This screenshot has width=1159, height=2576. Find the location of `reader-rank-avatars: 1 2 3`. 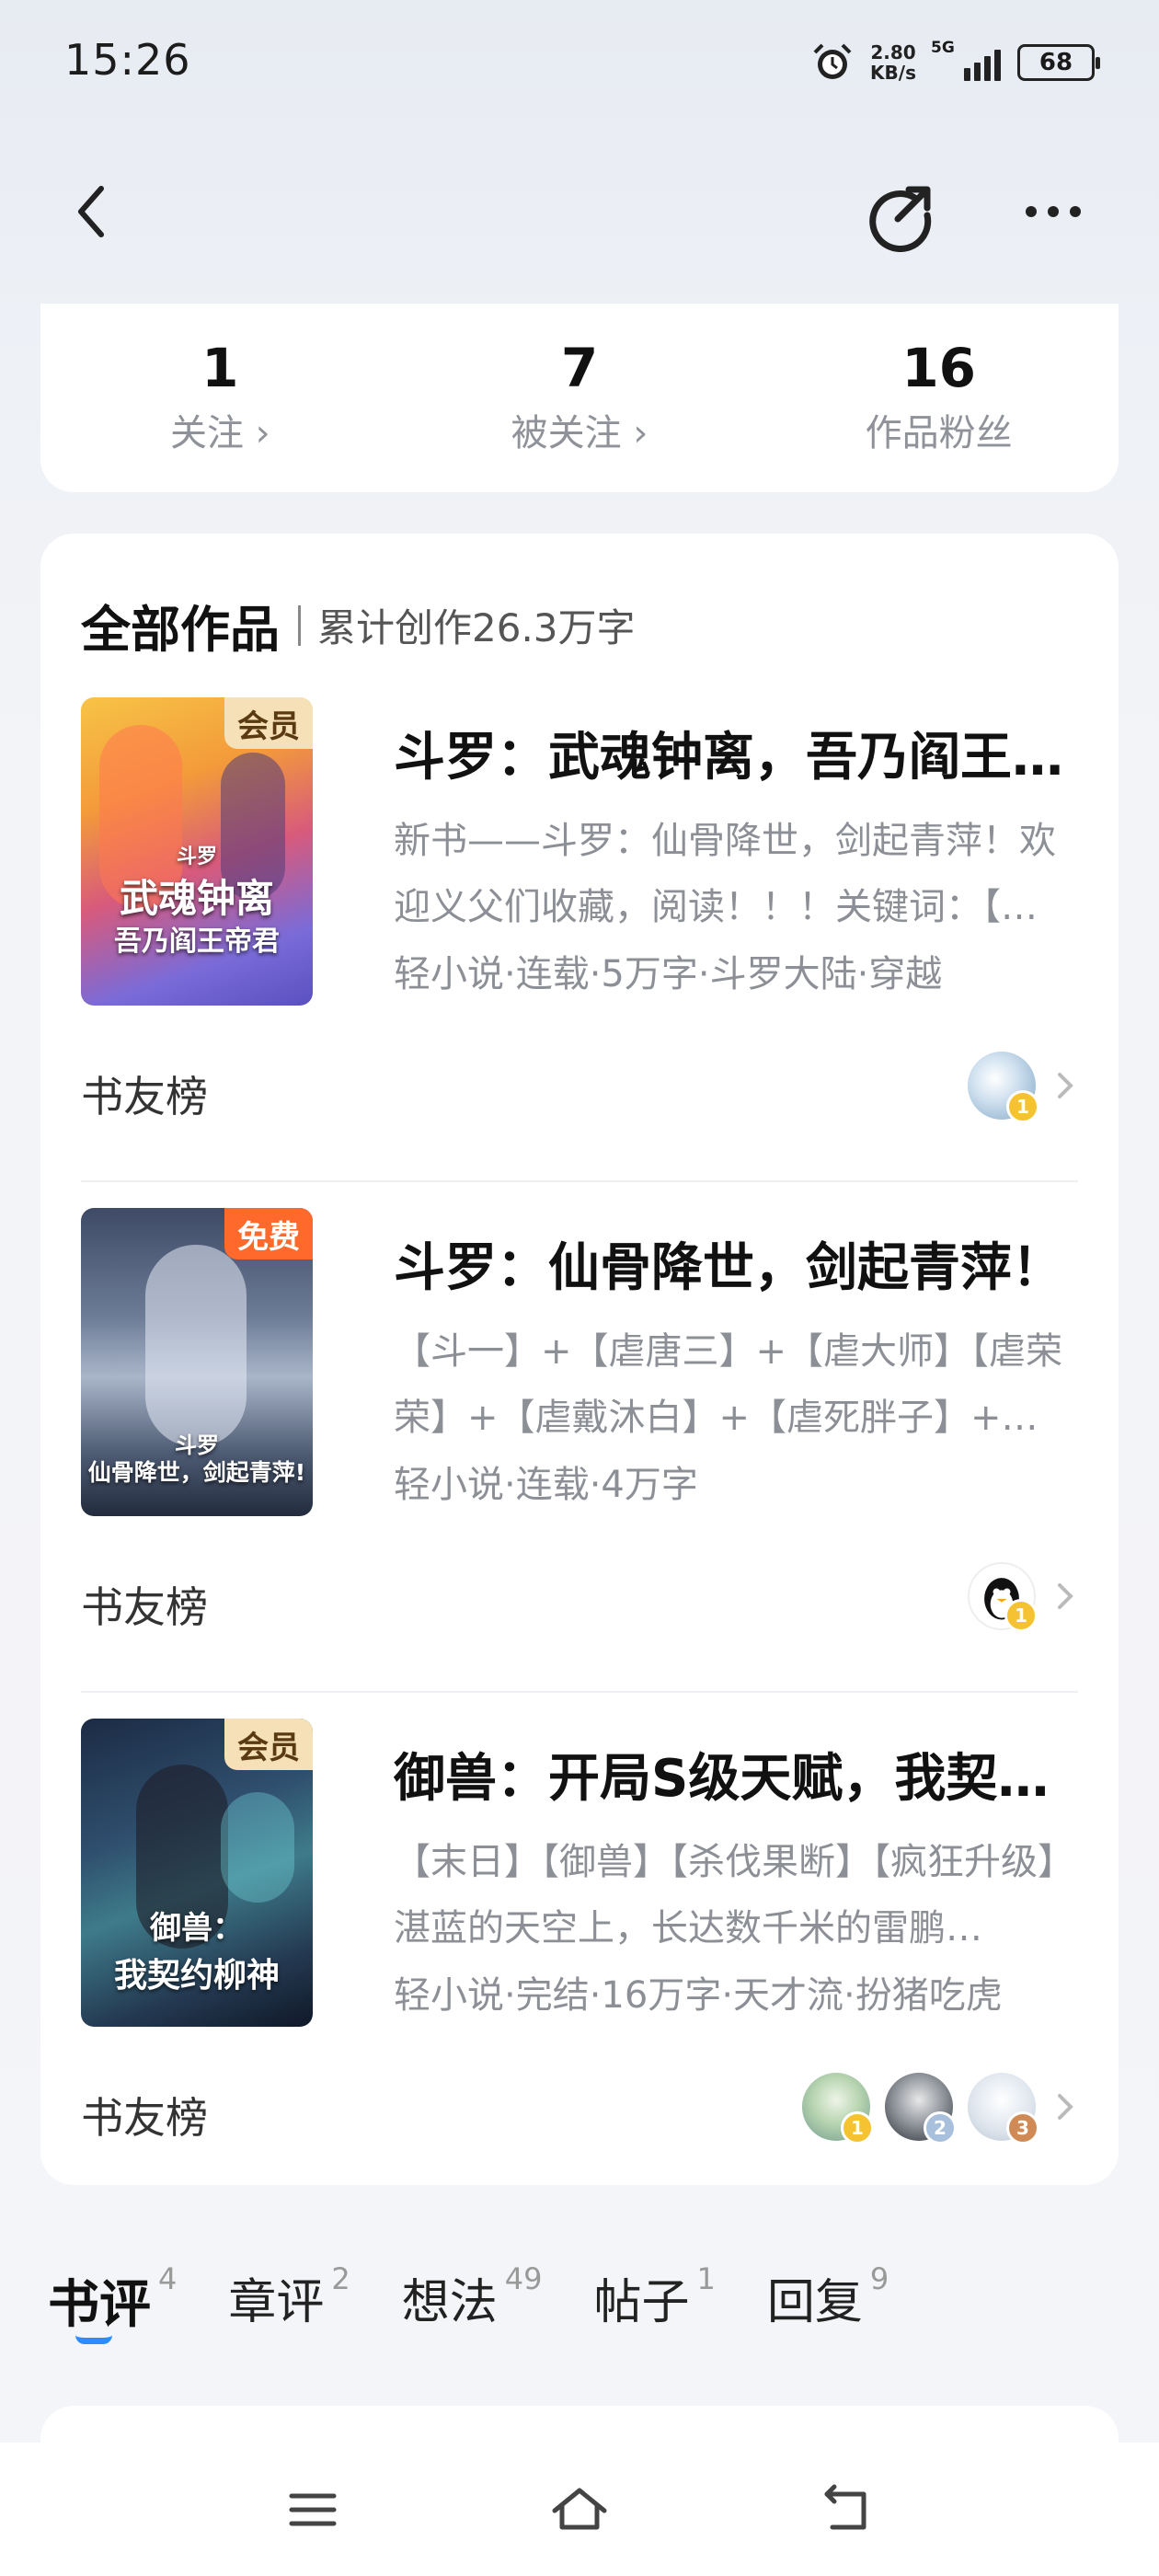

reader-rank-avatars: 1 2 3 is located at coordinates (940, 2109).